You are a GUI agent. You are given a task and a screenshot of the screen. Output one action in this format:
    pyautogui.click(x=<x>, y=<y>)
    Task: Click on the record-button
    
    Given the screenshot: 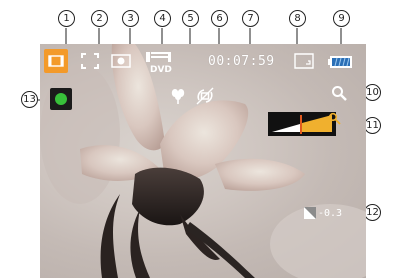 What is the action you would take?
    pyautogui.click(x=61, y=99)
    